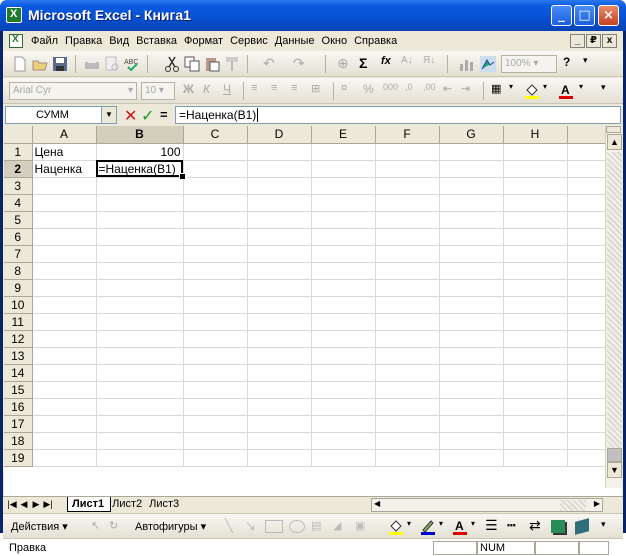  Describe the element at coordinates (89, 504) in the screenshot. I see `tab-sheet1: Лист1` at that location.